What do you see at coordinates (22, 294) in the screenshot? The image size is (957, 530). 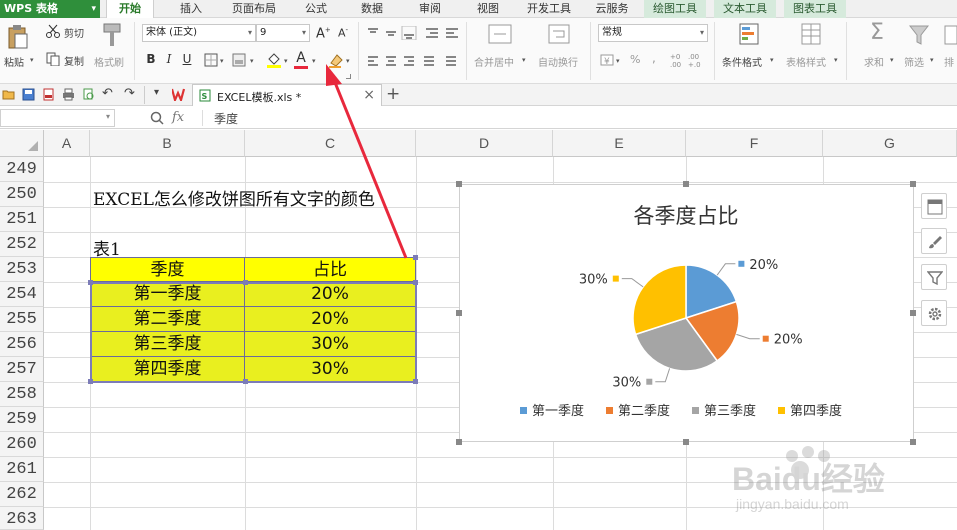 I see `row-header: 254` at bounding box center [22, 294].